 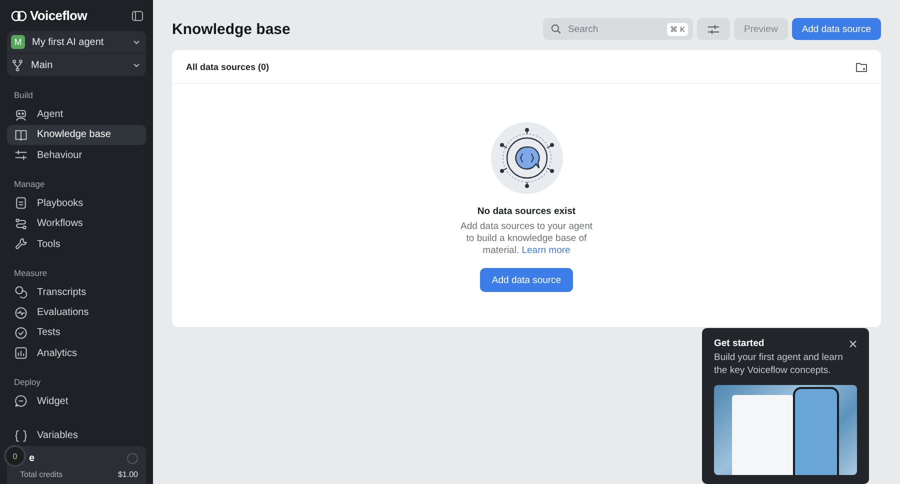 I want to click on card-description: Build your first agent and learn the key Voiceflow concepts., so click(x=779, y=364).